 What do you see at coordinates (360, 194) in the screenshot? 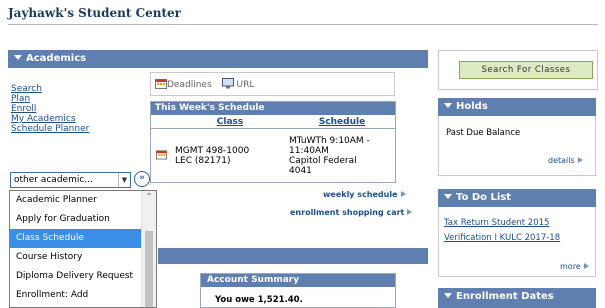
I see `weekly-schedule-label: weekly schedule` at bounding box center [360, 194].